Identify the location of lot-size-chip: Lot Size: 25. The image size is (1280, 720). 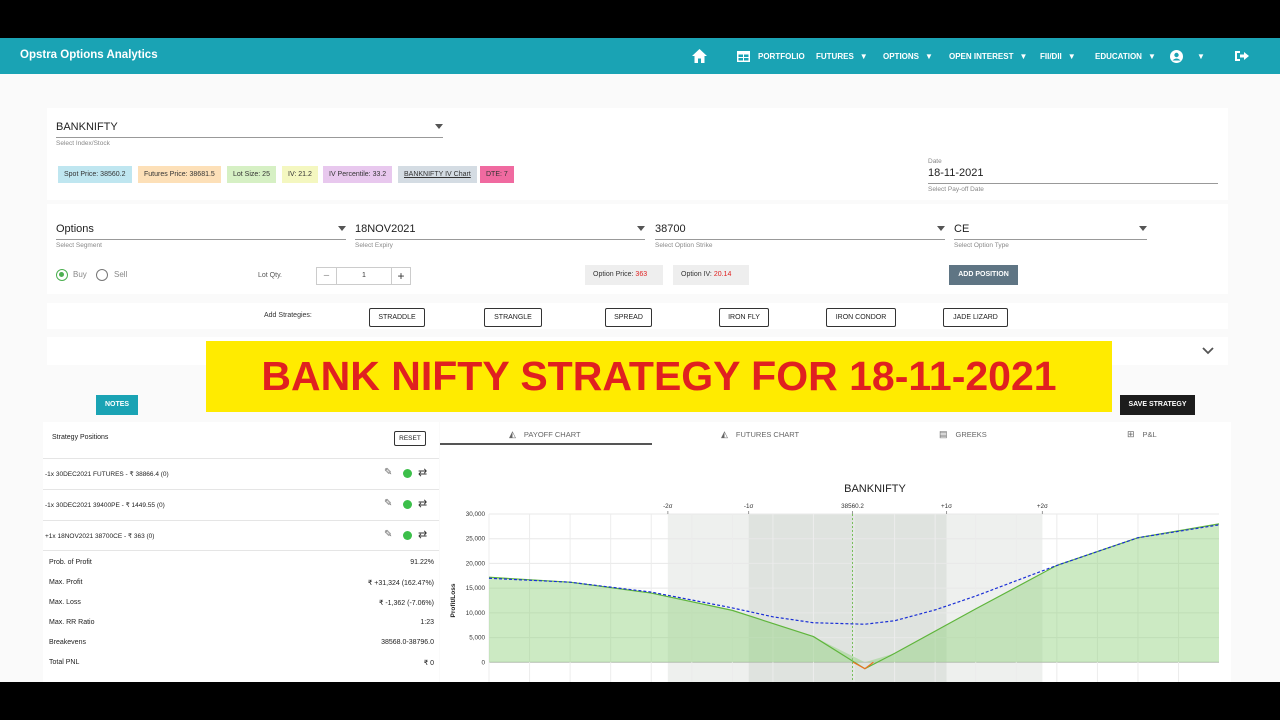
(251, 174).